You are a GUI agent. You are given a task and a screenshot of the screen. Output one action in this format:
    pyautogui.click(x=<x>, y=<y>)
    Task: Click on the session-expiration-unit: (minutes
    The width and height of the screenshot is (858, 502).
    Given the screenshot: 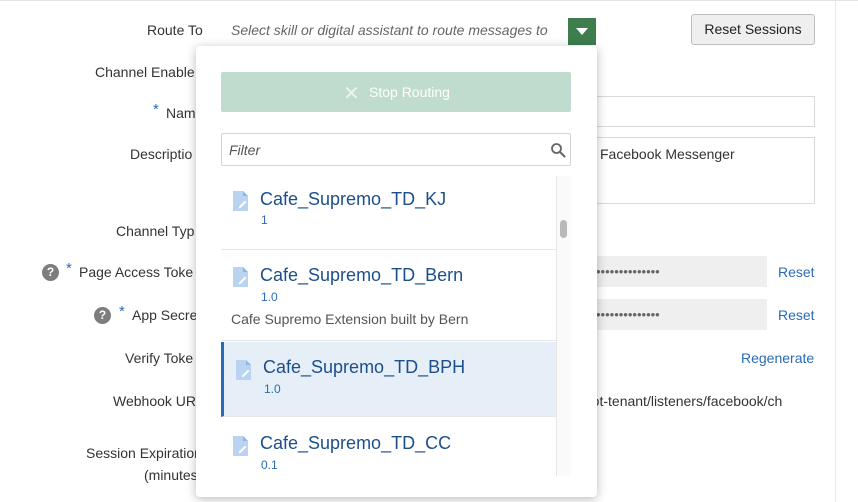 What is the action you would take?
    pyautogui.click(x=171, y=475)
    